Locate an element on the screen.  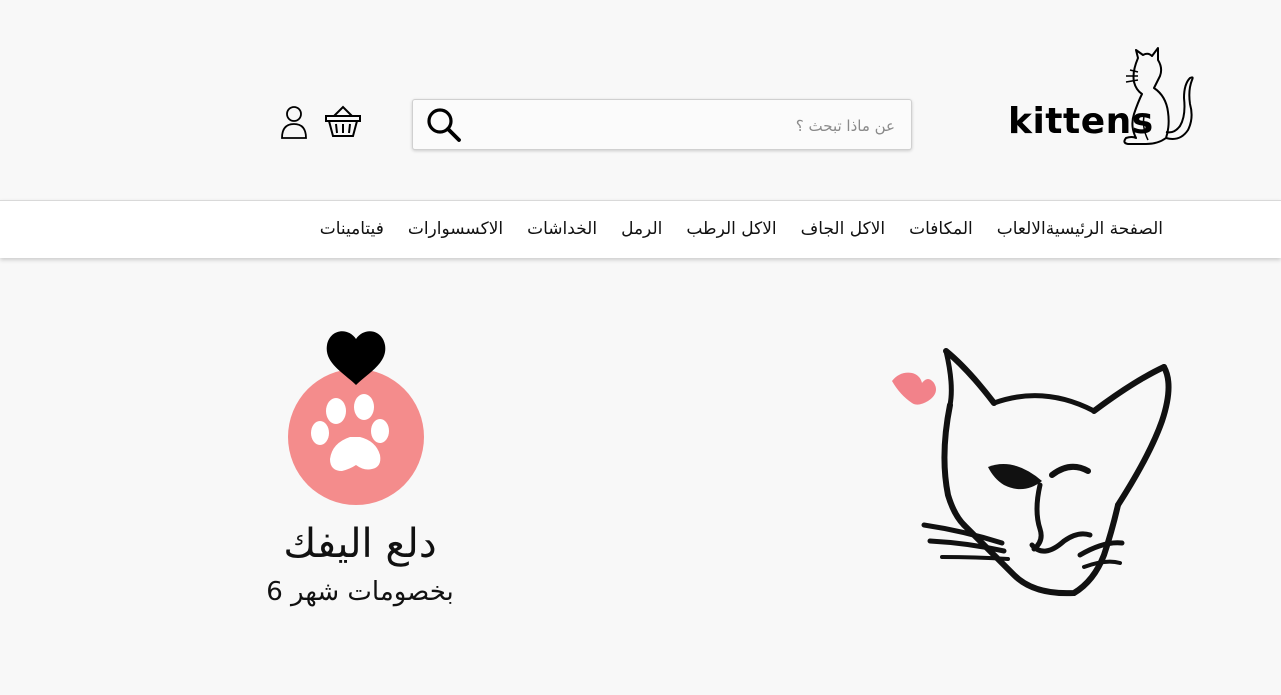
nav-item-litter: الرمل is located at coordinates (641, 229).